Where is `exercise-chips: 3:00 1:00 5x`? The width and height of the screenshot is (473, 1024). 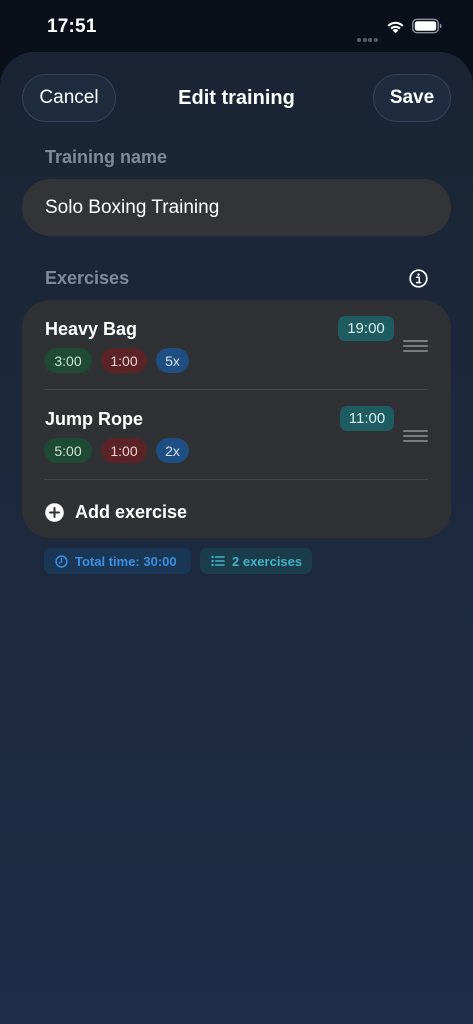
exercise-chips: 3:00 1:00 5x is located at coordinates (116, 360).